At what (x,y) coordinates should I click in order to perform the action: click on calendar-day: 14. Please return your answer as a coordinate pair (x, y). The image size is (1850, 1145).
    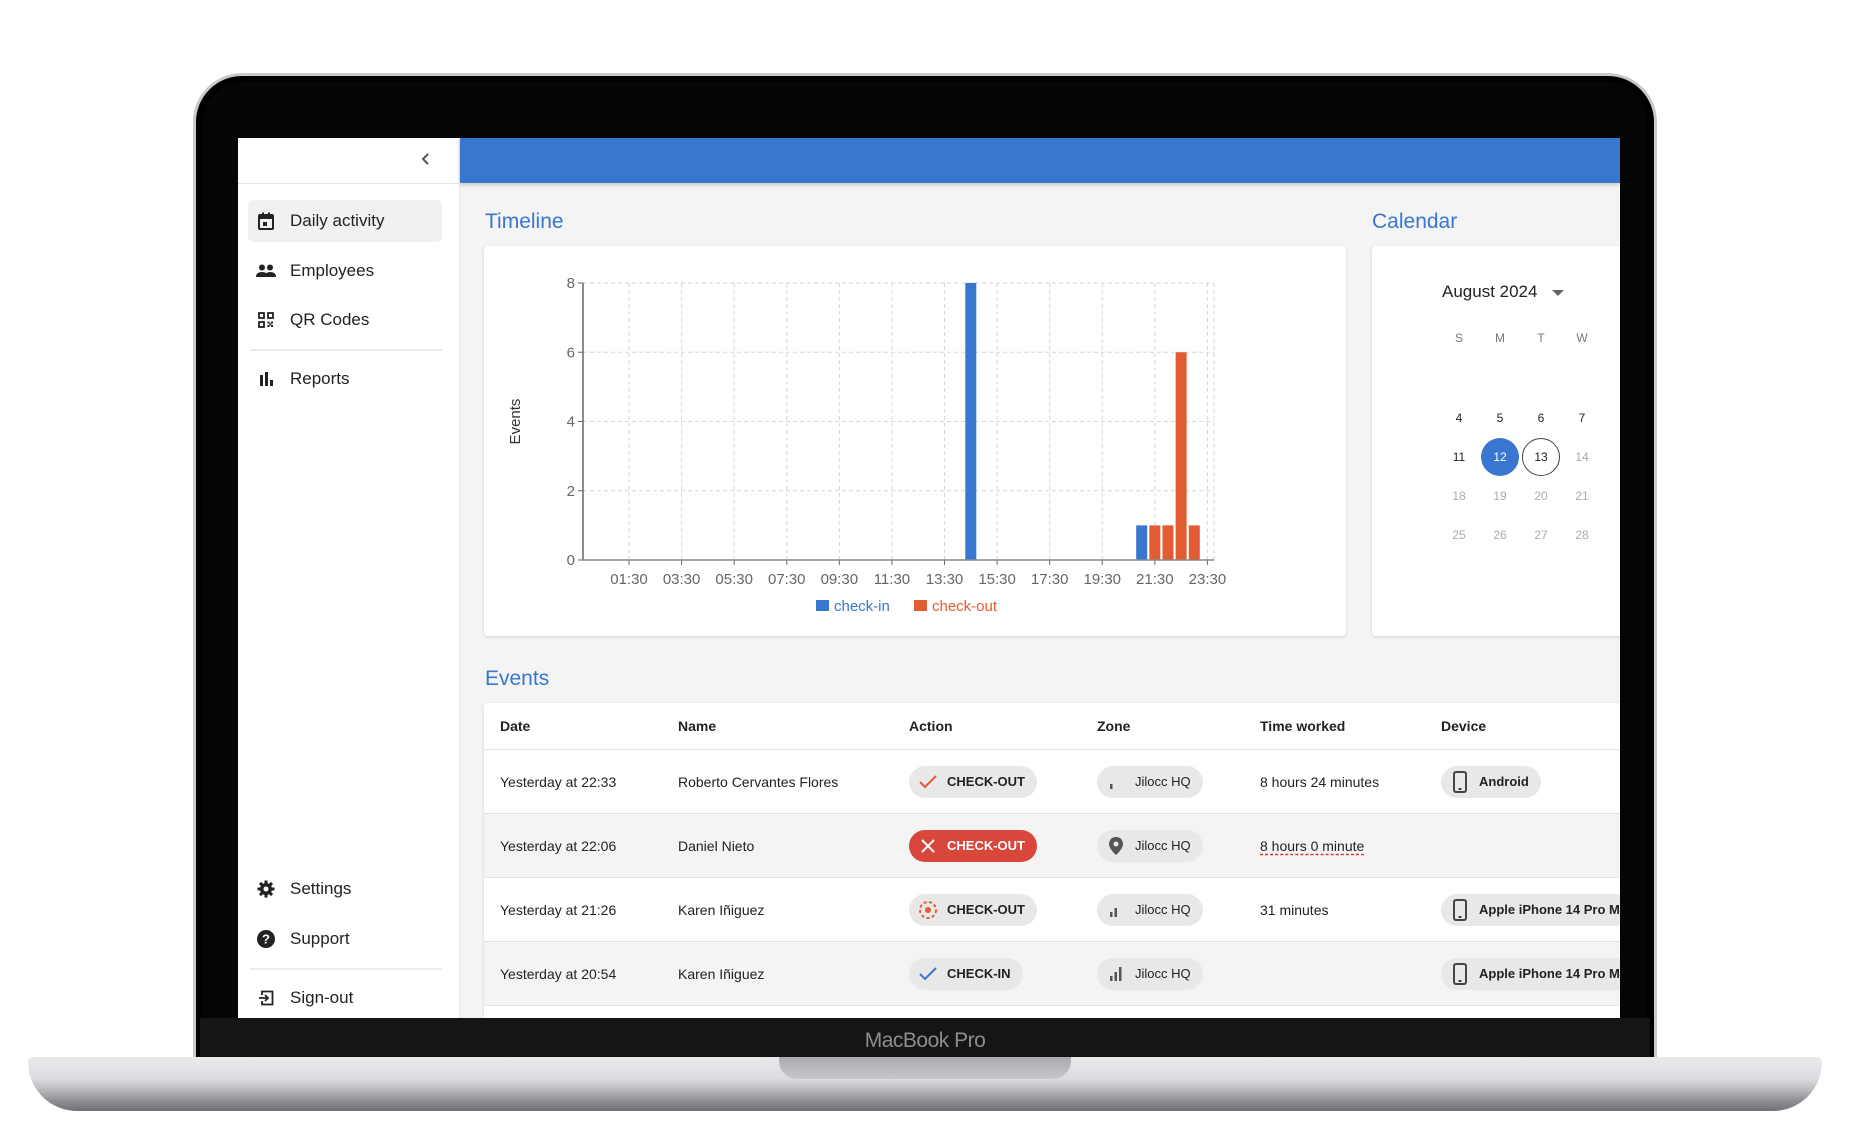
    Looking at the image, I should click on (1582, 457).